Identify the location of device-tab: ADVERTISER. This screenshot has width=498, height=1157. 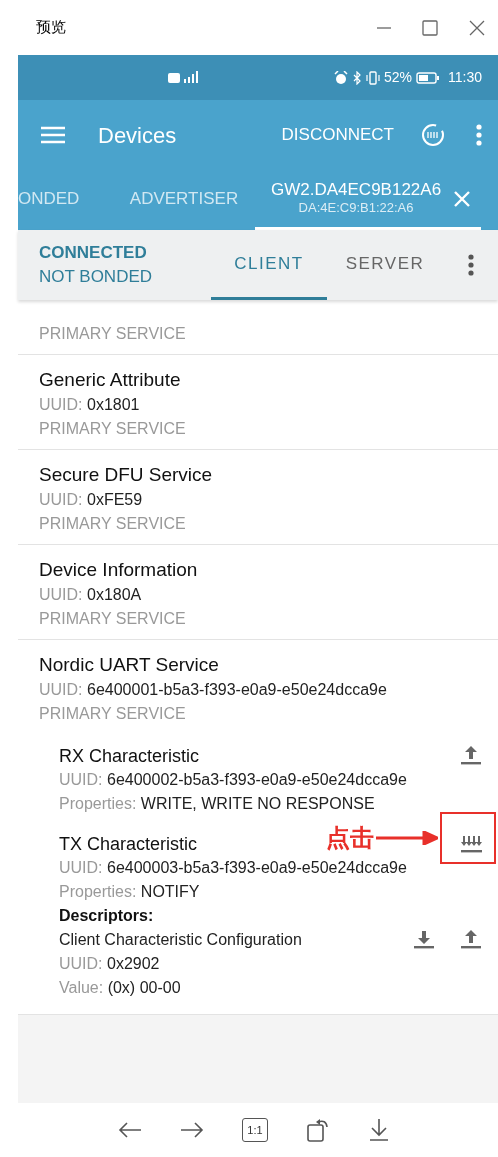
(184, 200).